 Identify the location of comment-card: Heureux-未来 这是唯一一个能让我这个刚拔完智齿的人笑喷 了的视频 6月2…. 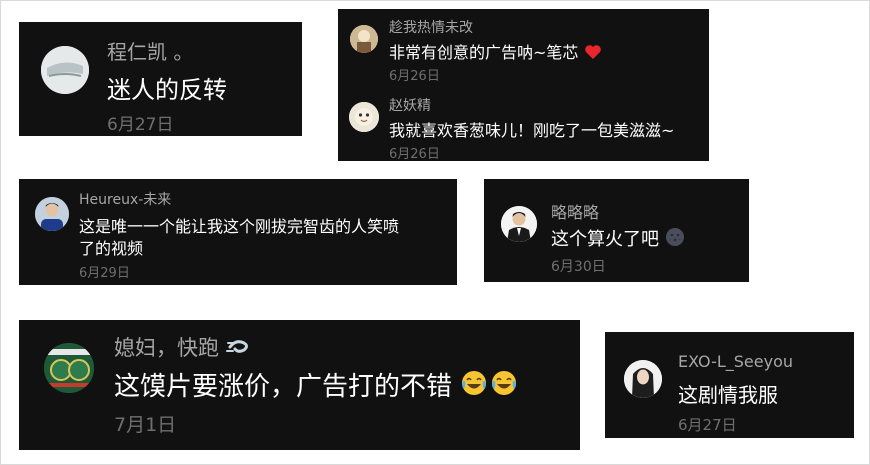
(238, 232).